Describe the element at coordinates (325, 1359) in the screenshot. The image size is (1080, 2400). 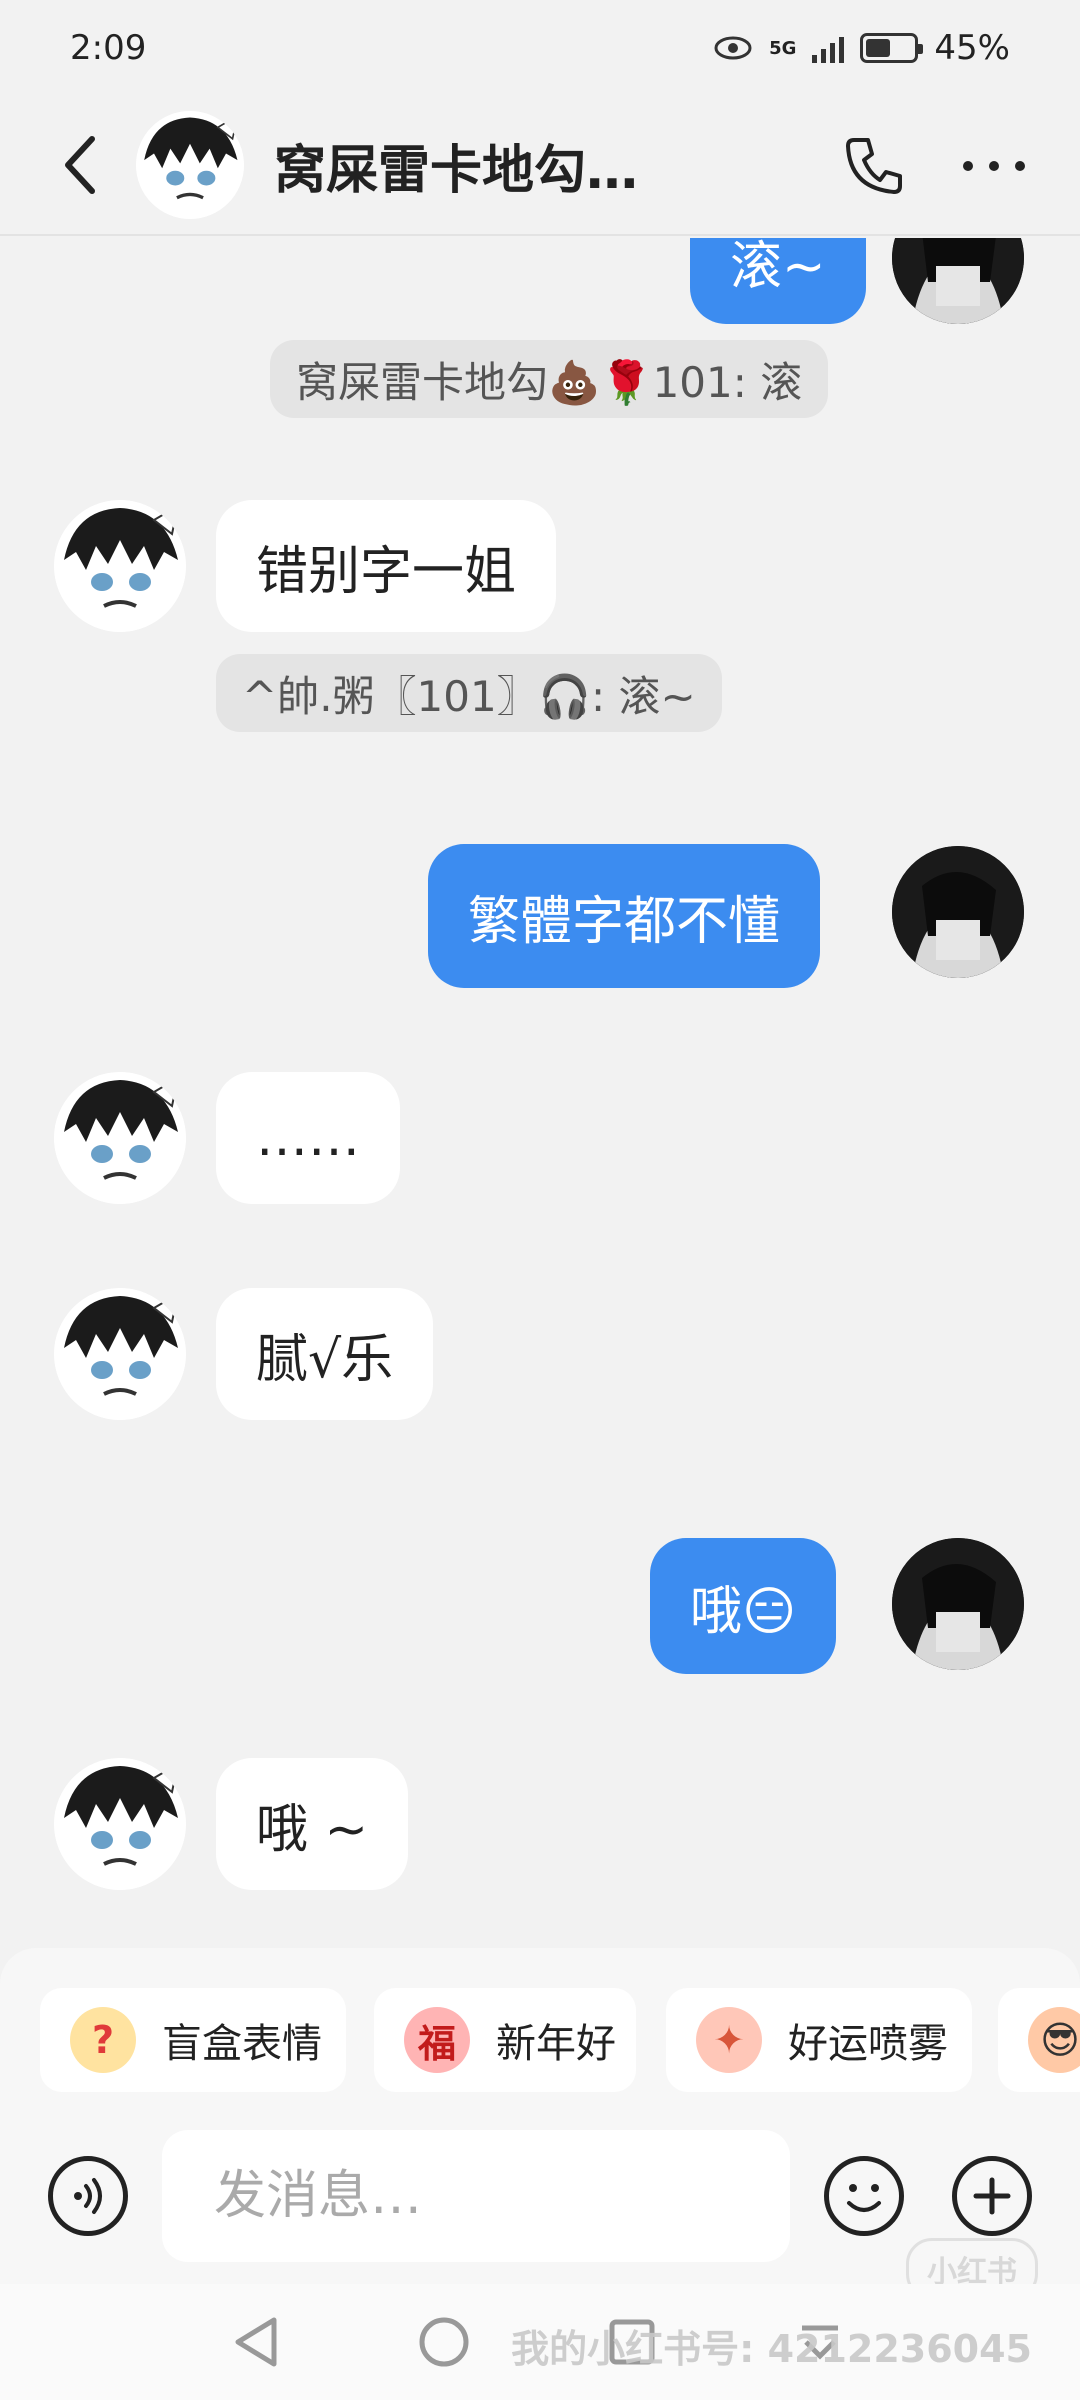
I see `message-text: 腻√乐` at that location.